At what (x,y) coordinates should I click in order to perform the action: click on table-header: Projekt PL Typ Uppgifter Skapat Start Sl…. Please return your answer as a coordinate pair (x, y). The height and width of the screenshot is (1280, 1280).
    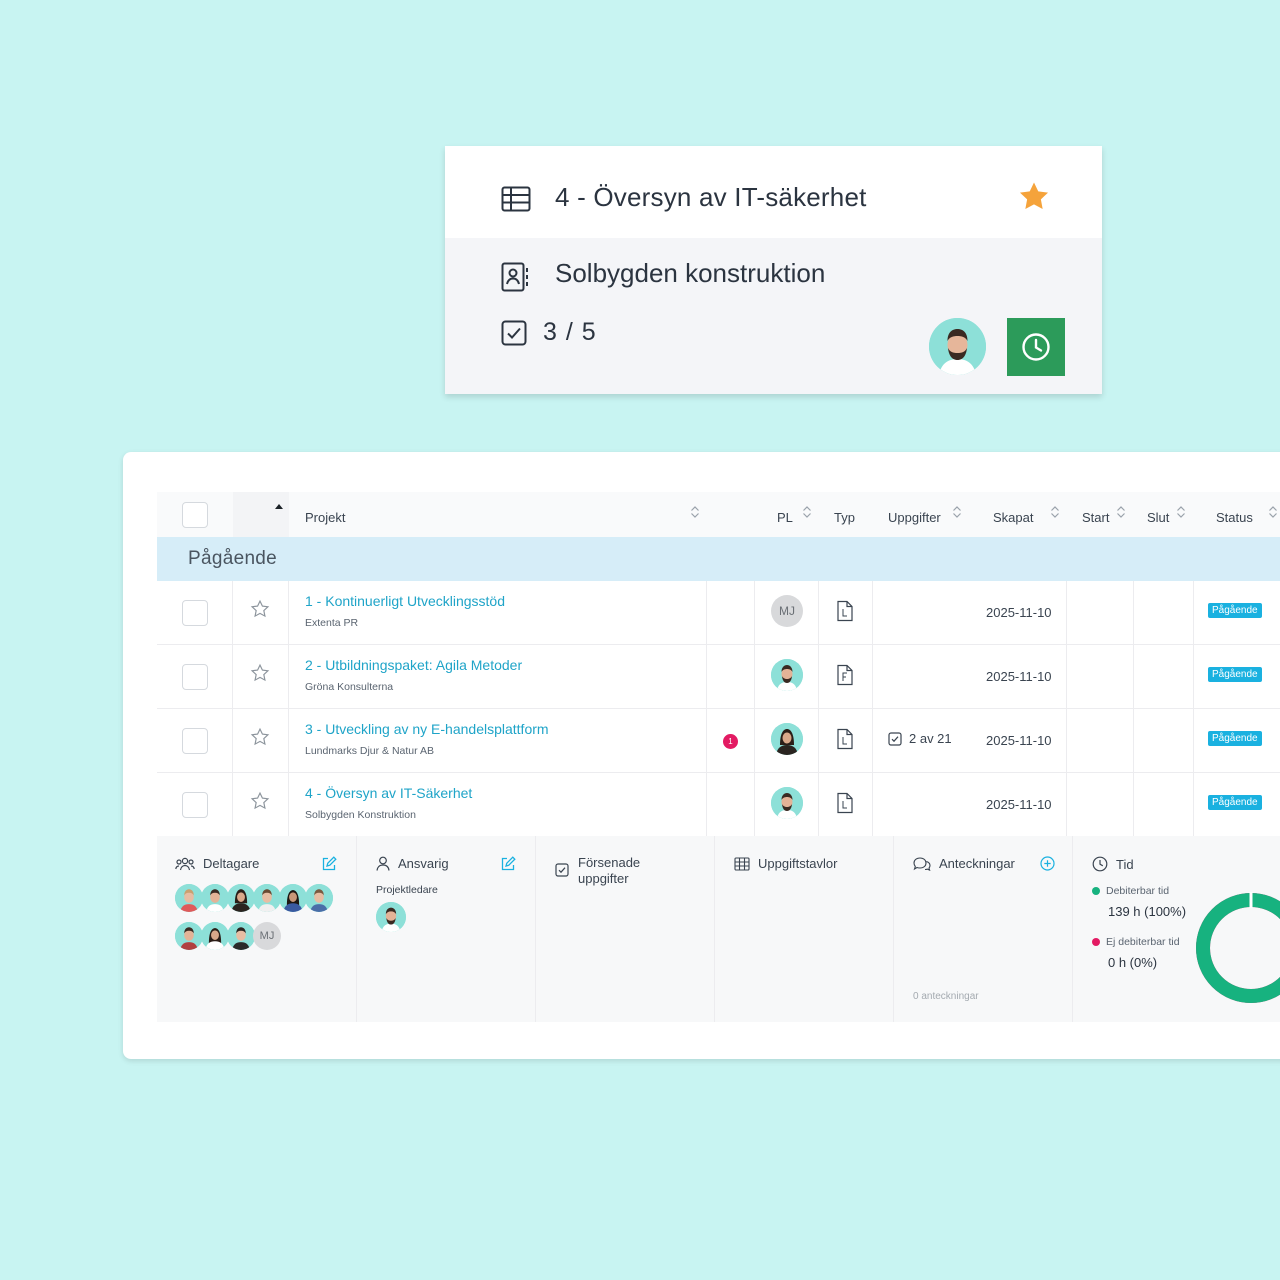
    Looking at the image, I should click on (718, 514).